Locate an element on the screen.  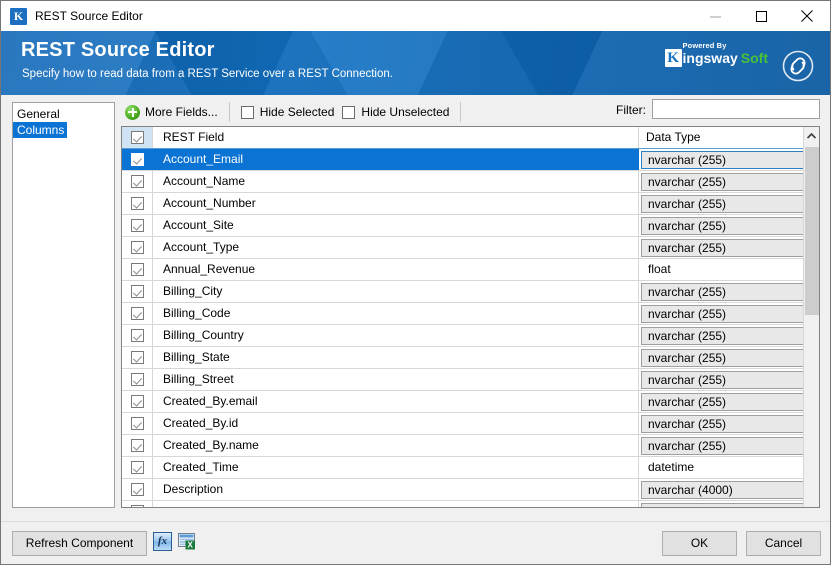
ok-button: OK is located at coordinates (699, 543).